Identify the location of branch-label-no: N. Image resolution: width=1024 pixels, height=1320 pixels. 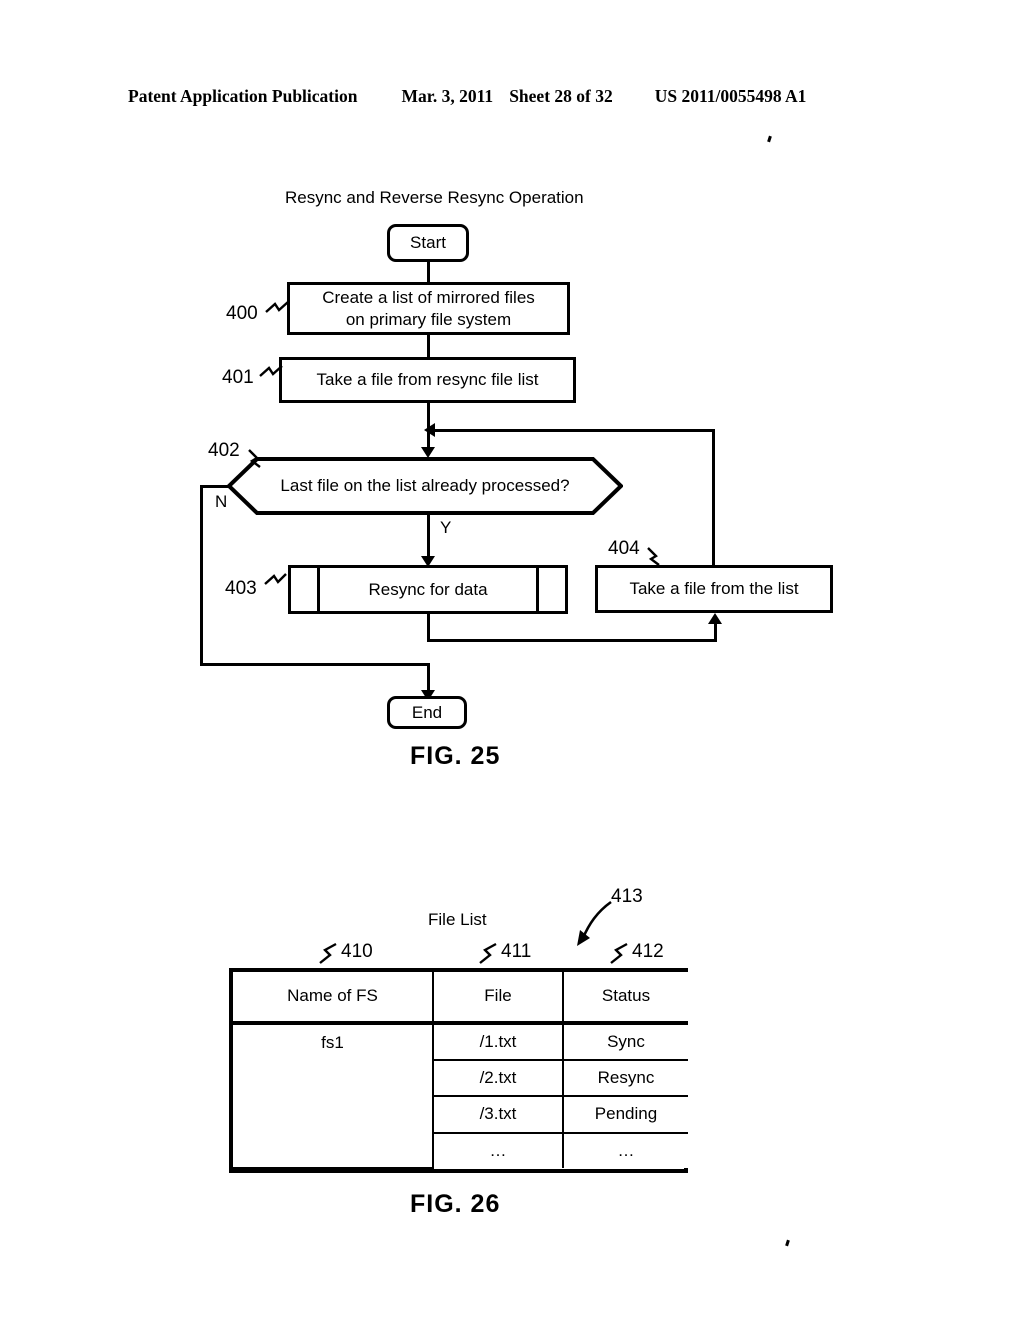
(221, 501).